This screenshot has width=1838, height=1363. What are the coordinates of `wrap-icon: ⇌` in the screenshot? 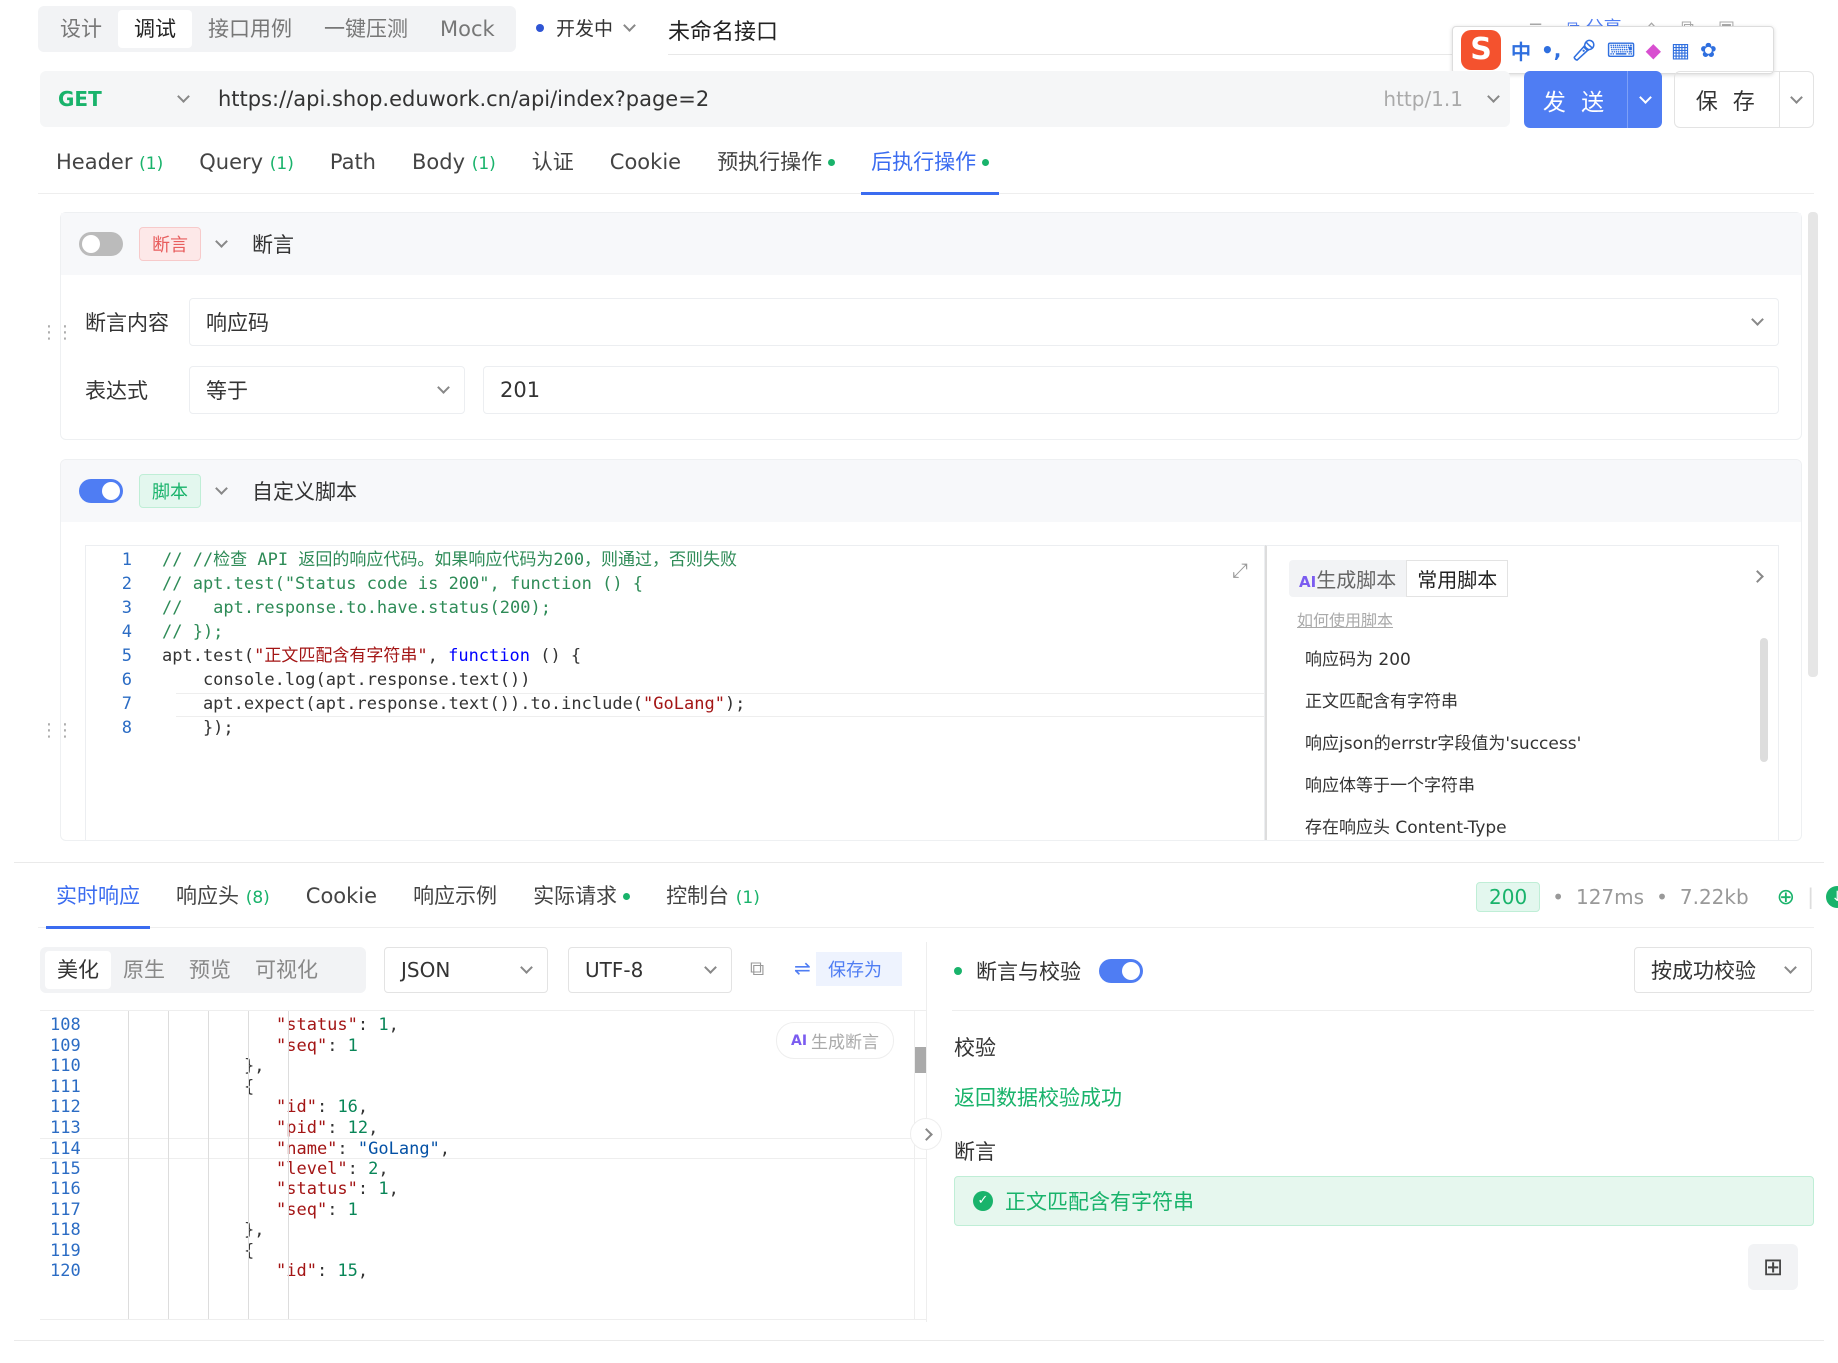 It's located at (802, 968).